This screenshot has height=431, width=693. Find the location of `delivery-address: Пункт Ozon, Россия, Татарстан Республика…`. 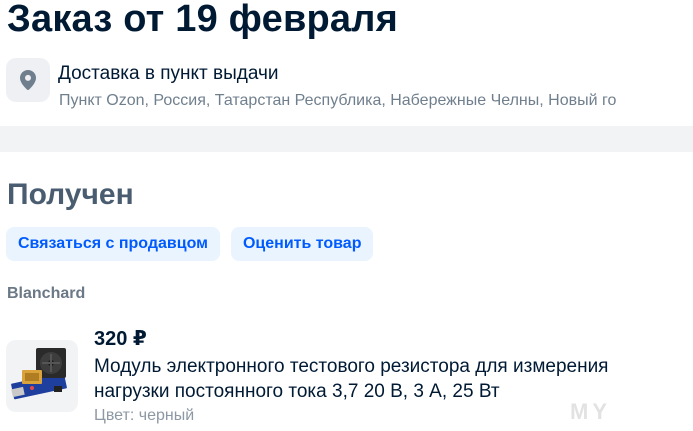

delivery-address: Пункт Ozon, Россия, Татарстан Республика… is located at coordinates (338, 100).